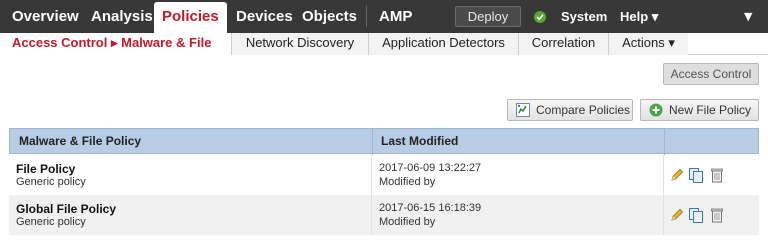 The image size is (768, 250). Describe the element at coordinates (711, 74) in the screenshot. I see `access-control-button: Access Control` at that location.